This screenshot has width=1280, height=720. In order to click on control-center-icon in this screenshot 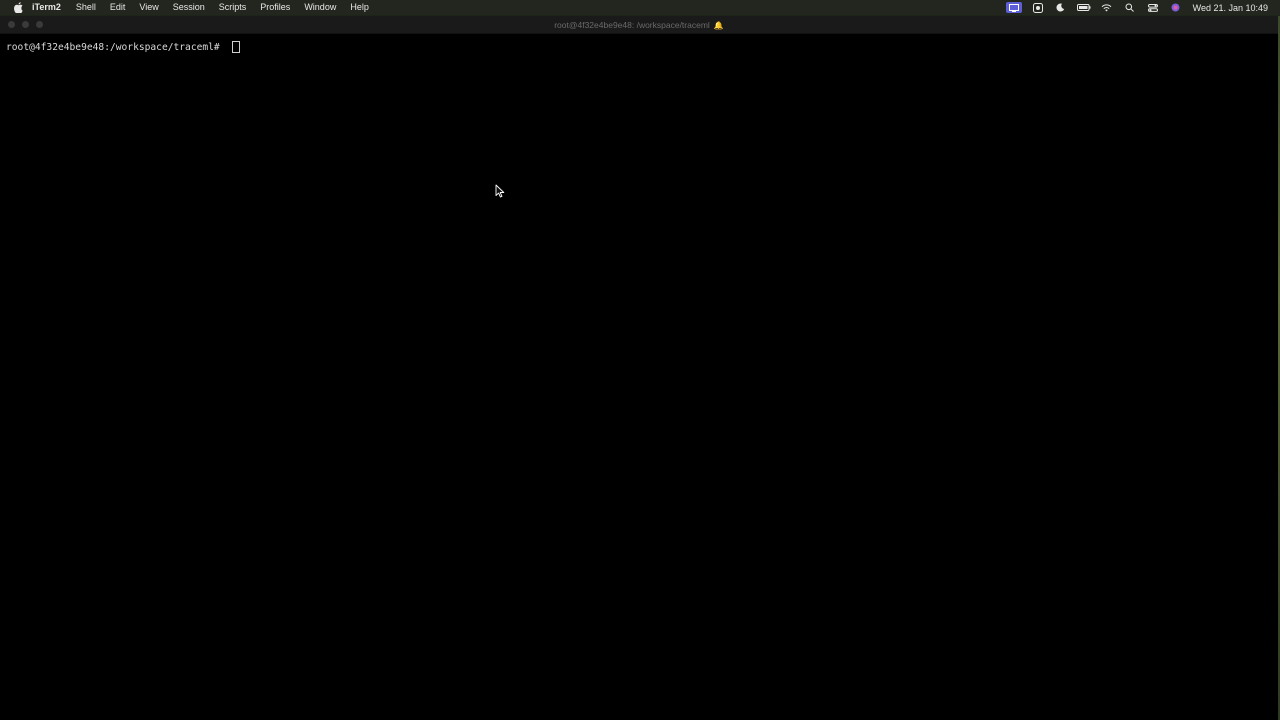, I will do `click(1153, 7)`.